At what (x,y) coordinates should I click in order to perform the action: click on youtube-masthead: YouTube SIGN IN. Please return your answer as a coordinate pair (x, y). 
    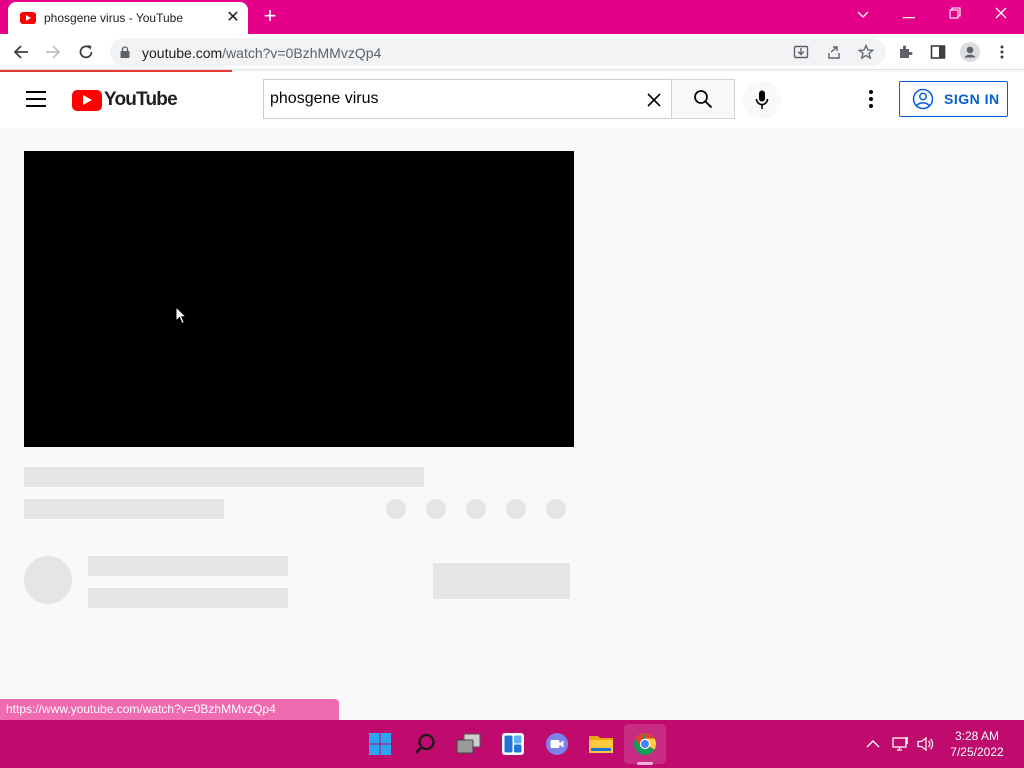
    Looking at the image, I should click on (512, 100).